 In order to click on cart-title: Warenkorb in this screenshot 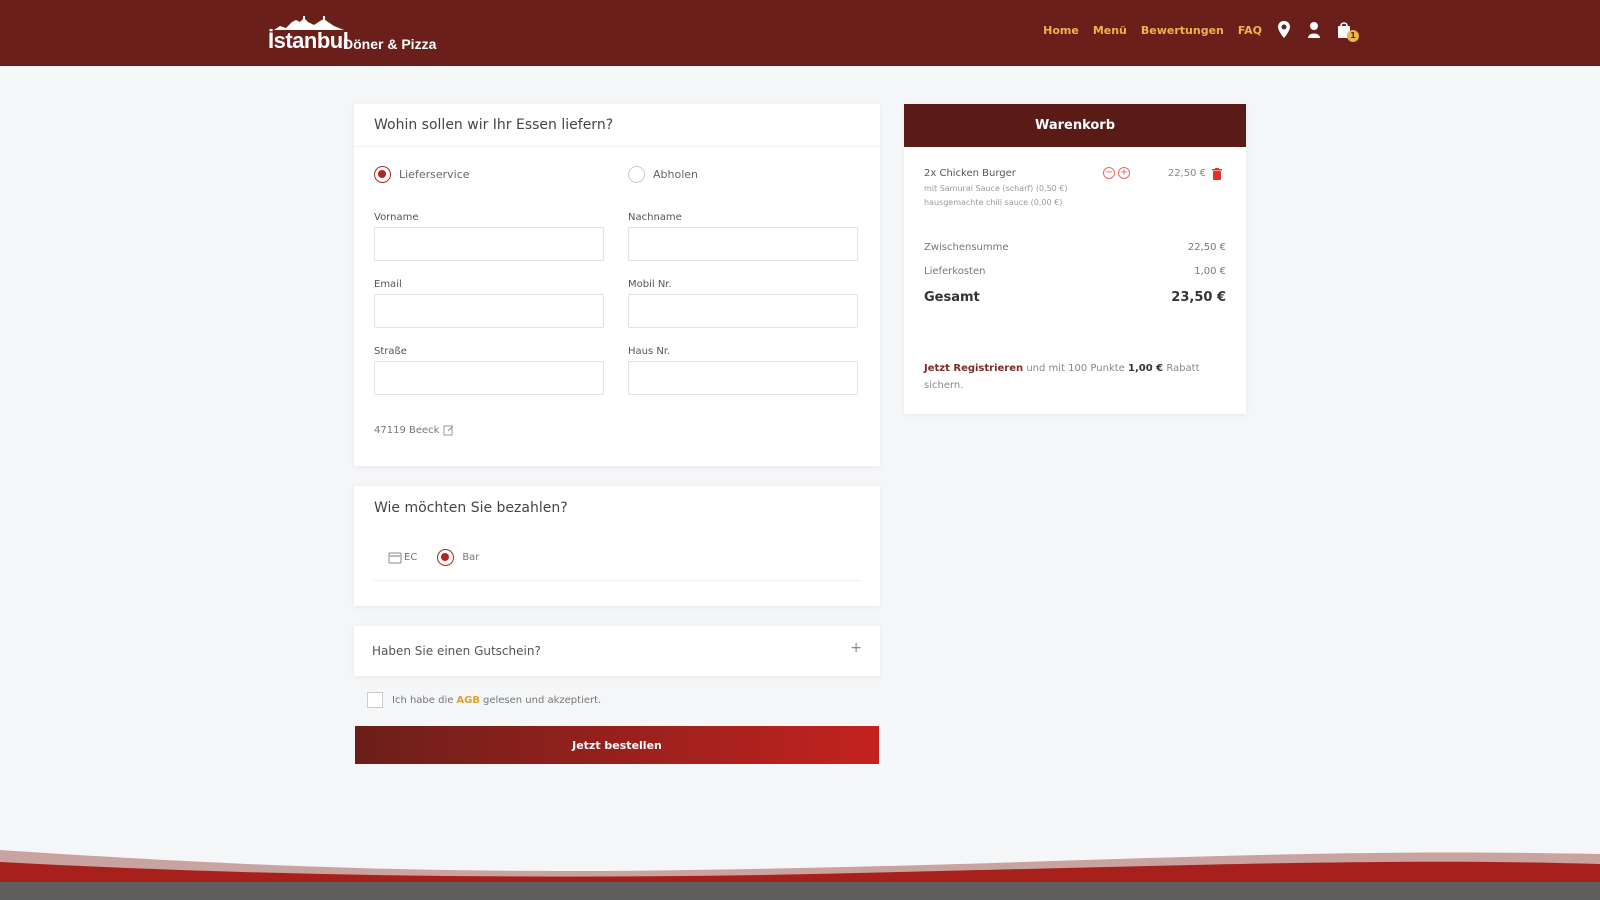, I will do `click(1075, 125)`.